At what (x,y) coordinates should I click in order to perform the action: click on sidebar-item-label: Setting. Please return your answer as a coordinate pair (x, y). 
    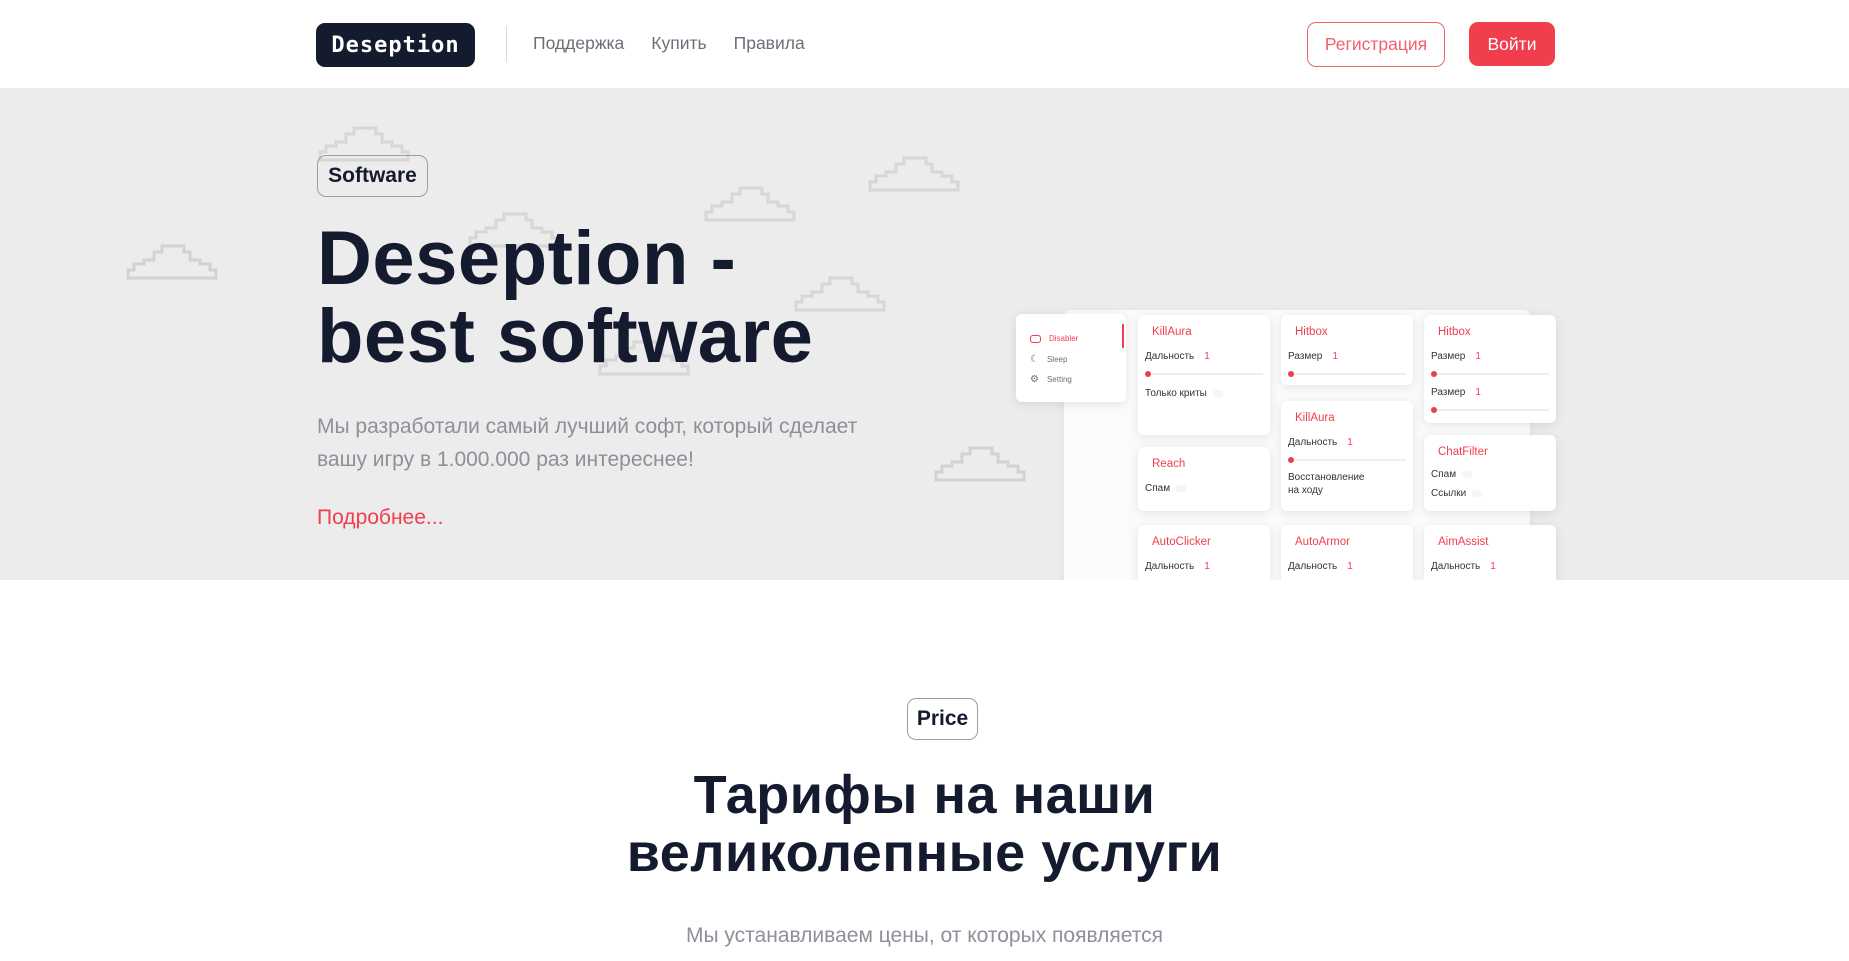
    Looking at the image, I should click on (1059, 379).